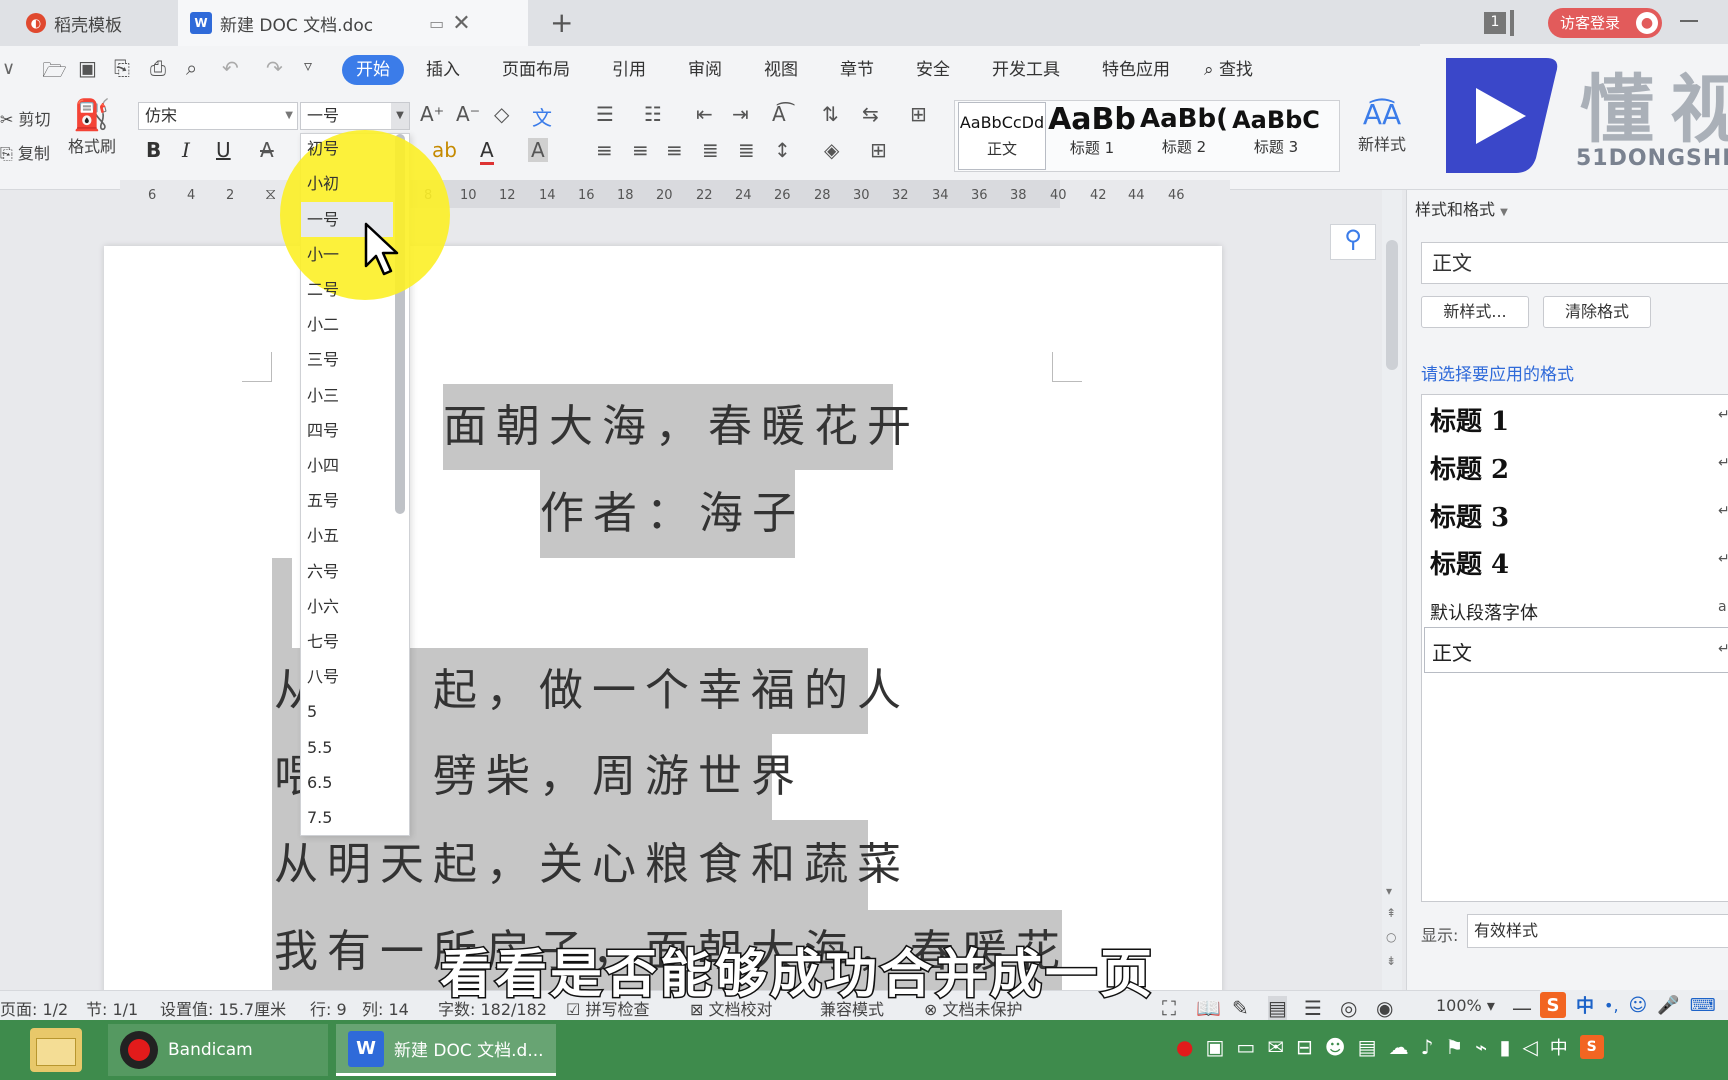 Image resolution: width=1728 pixels, height=1080 pixels. What do you see at coordinates (501, 114) in the screenshot?
I see `clear-format-icon: ◇` at bounding box center [501, 114].